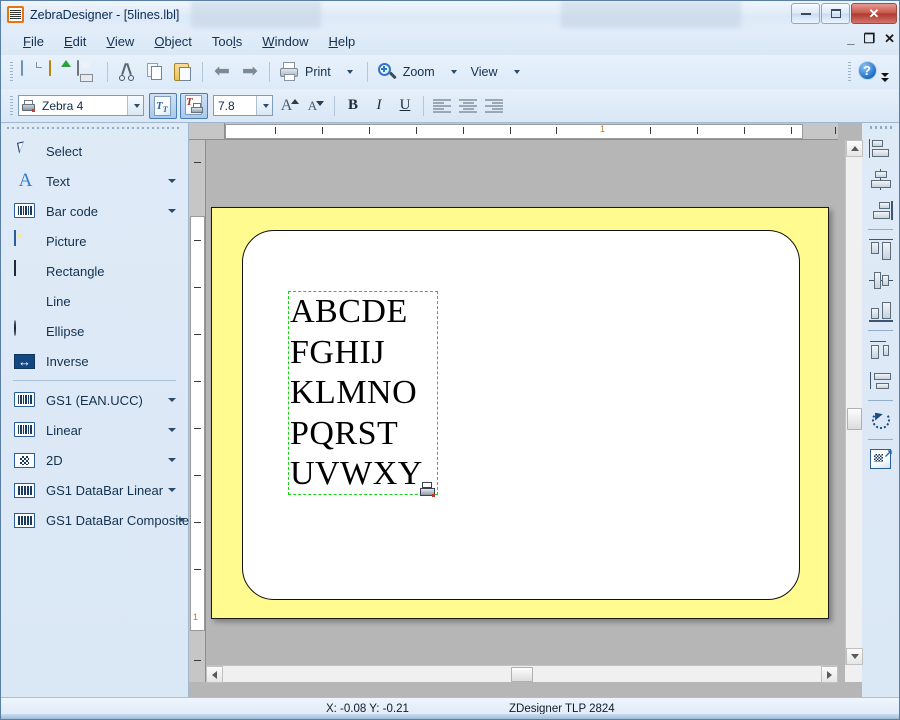  Describe the element at coordinates (353, 106) in the screenshot. I see `bold-button: B` at that location.